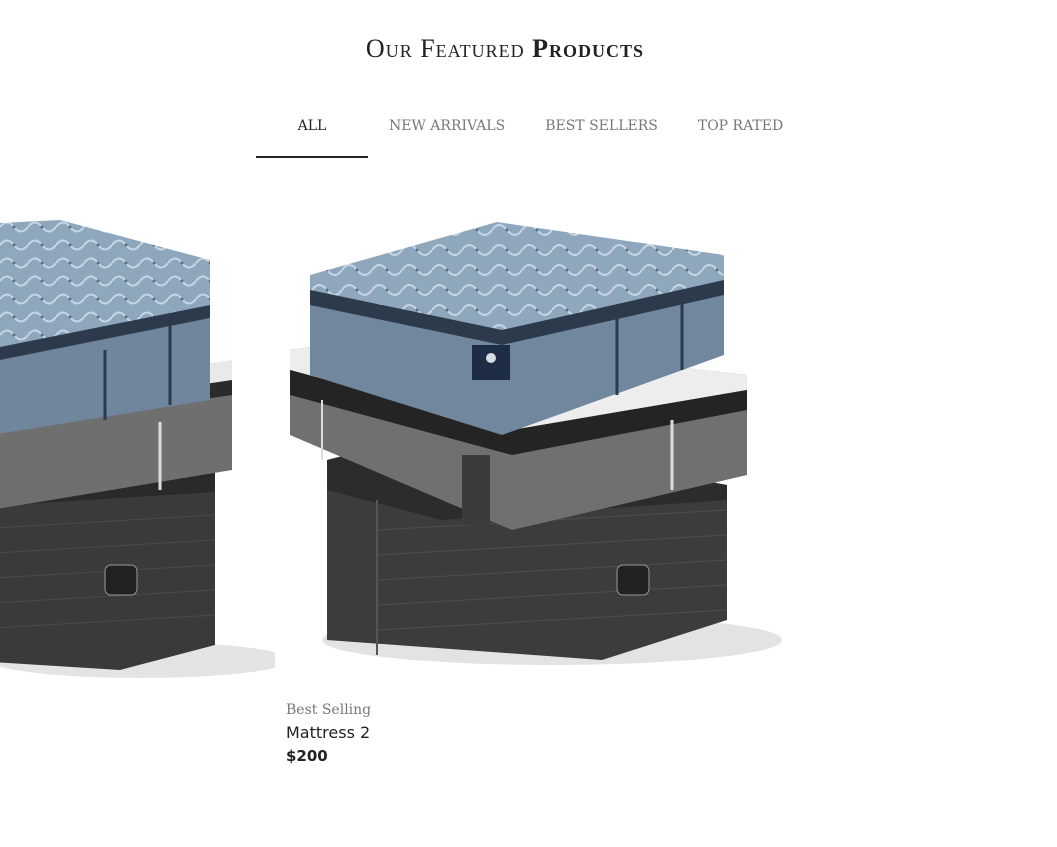  I want to click on product-price: $200, so click(307, 756).